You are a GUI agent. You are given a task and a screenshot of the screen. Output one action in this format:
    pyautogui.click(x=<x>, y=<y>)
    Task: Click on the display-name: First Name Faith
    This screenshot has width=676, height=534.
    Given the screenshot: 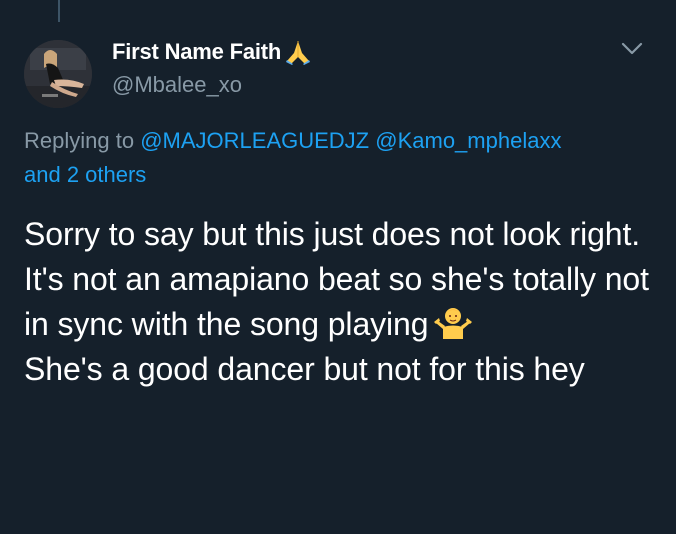 What is the action you would take?
    pyautogui.click(x=196, y=52)
    